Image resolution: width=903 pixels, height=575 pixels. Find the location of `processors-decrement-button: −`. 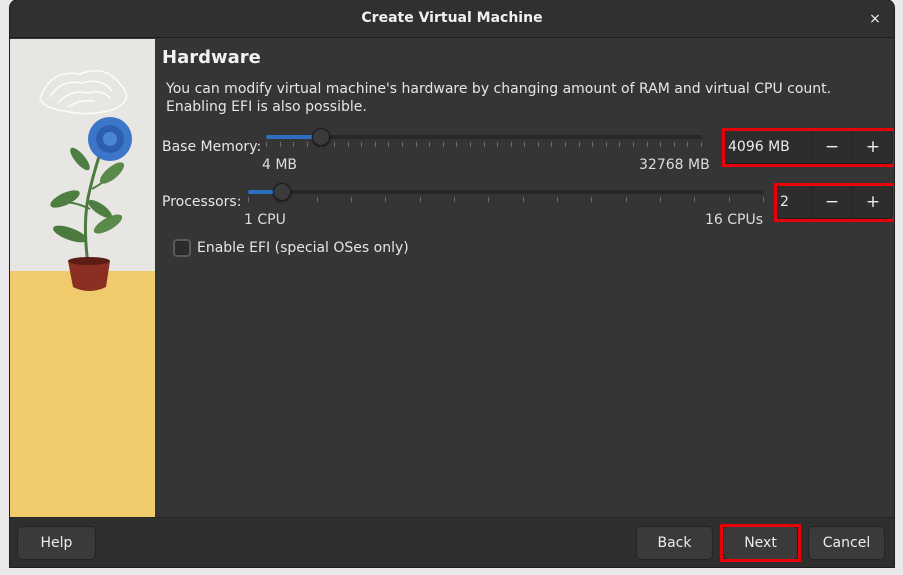

processors-decrement-button: − is located at coordinates (831, 202).